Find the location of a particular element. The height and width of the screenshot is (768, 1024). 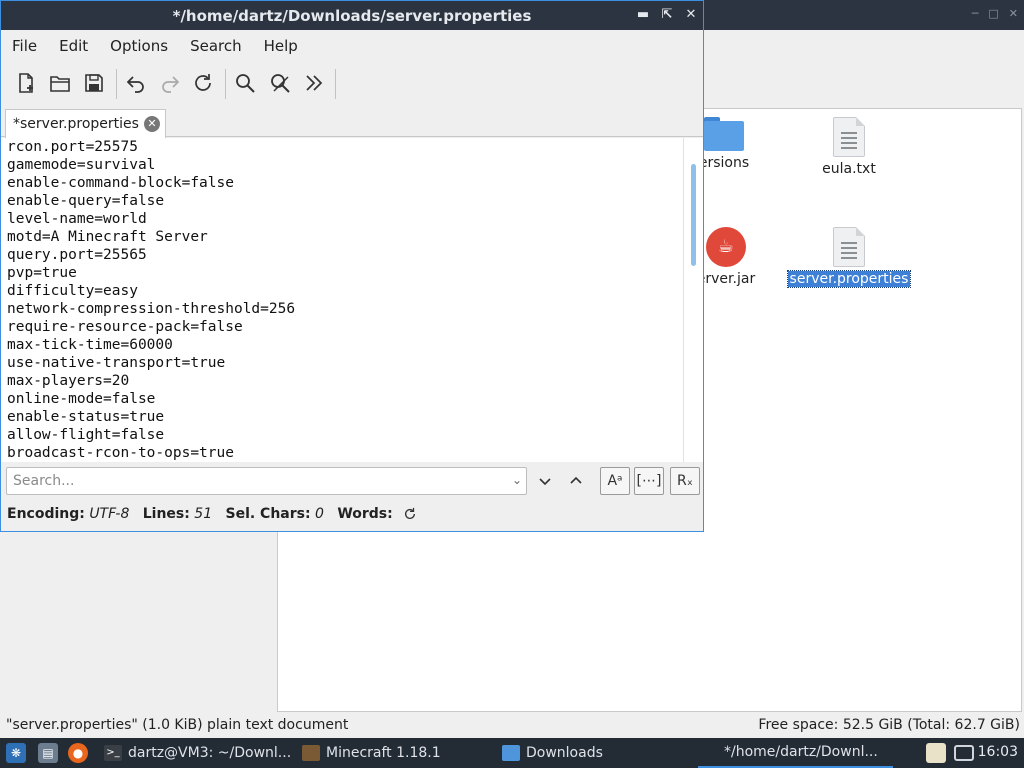

find-previous-button is located at coordinates (576, 481).